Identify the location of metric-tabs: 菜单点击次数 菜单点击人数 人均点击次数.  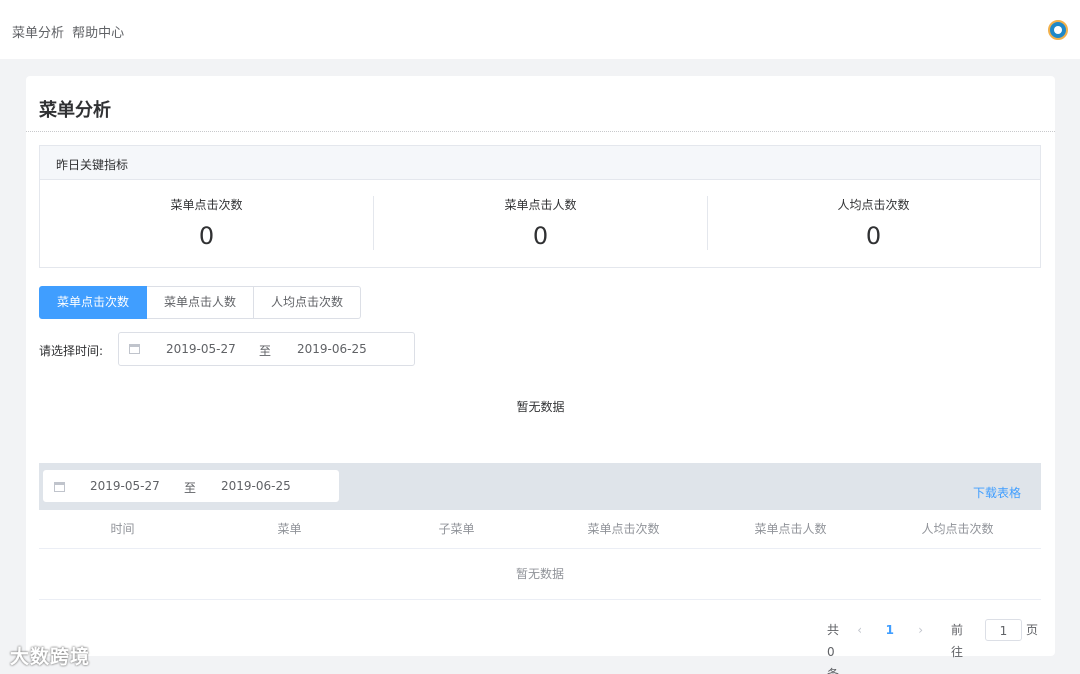
(200, 302).